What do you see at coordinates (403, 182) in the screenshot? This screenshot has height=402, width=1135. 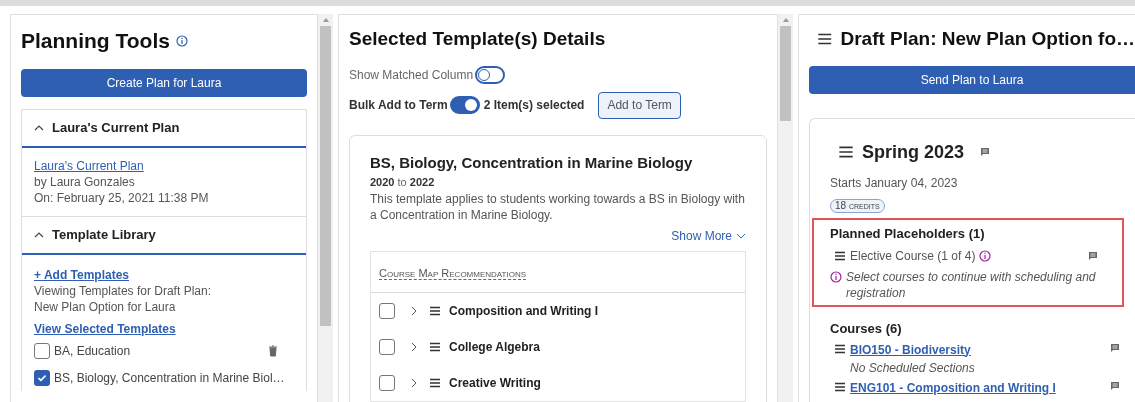 I see `year-range: 2020 to 2022` at bounding box center [403, 182].